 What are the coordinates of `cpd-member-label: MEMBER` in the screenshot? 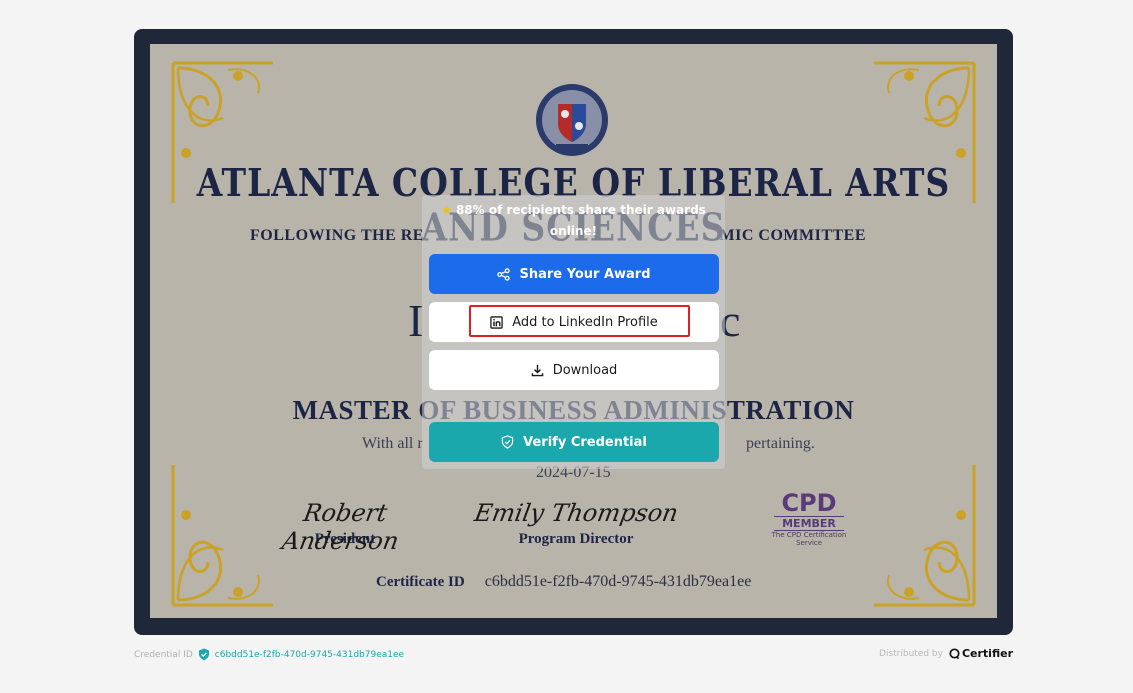 It's located at (809, 523).